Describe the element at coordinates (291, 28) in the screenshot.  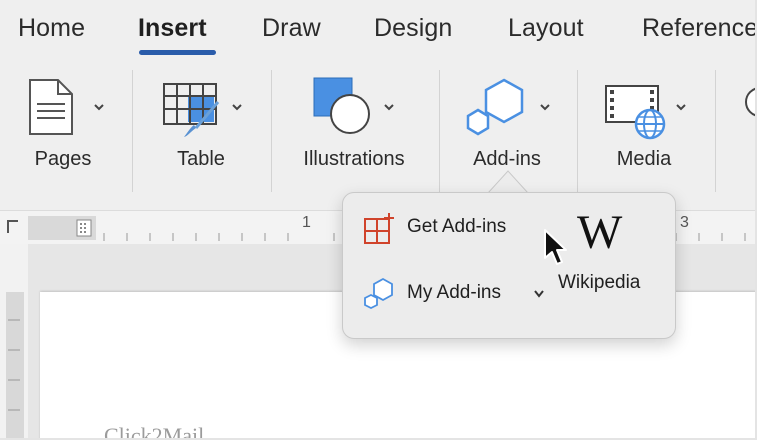
I see `tab-draw: Draw` at that location.